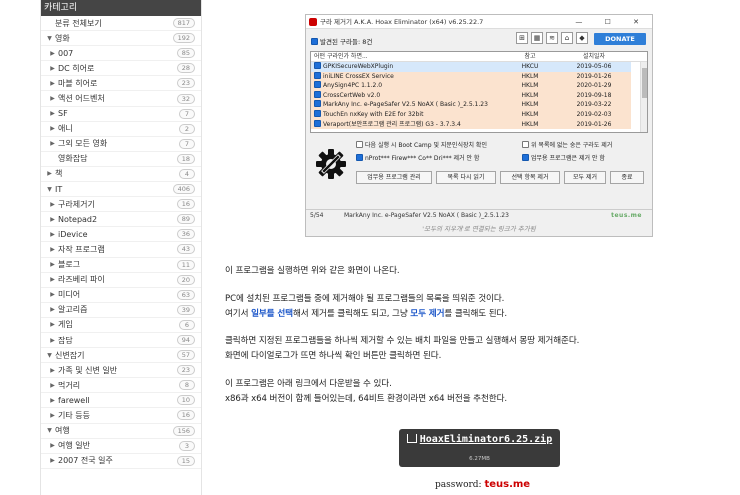 The width and height of the screenshot is (740, 495). Describe the element at coordinates (121, 54) in the screenshot. I see `category-item: ▶ 007 85` at that location.